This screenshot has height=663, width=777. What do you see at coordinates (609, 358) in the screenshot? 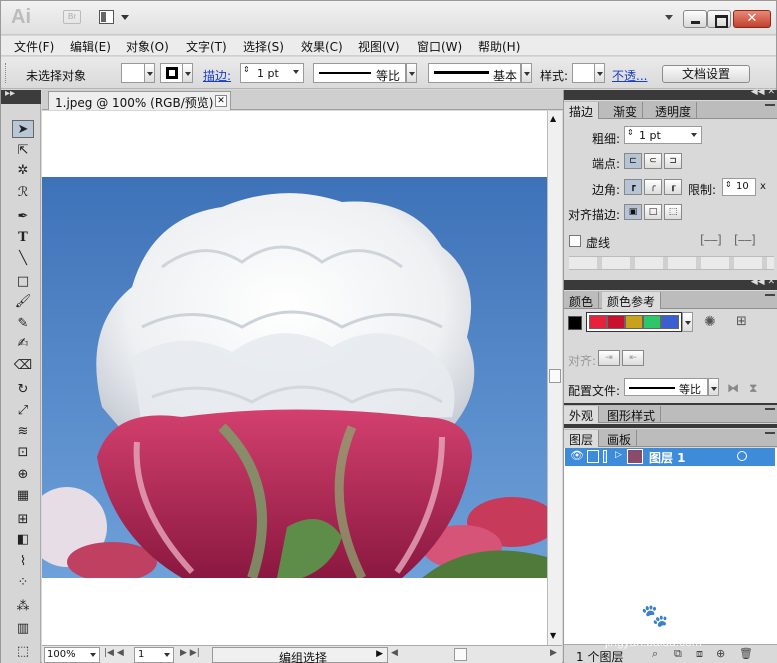
I see `arrow-tip-icon: ⇥` at bounding box center [609, 358].